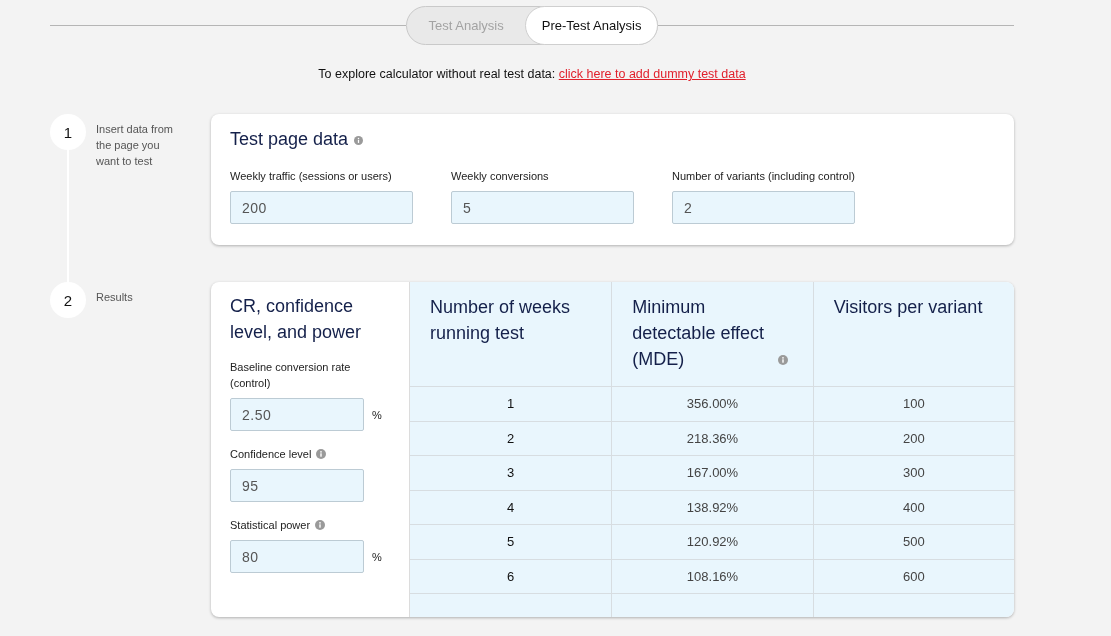 The width and height of the screenshot is (1111, 636). What do you see at coordinates (913, 542) in the screenshot?
I see `table-cell: 500` at bounding box center [913, 542].